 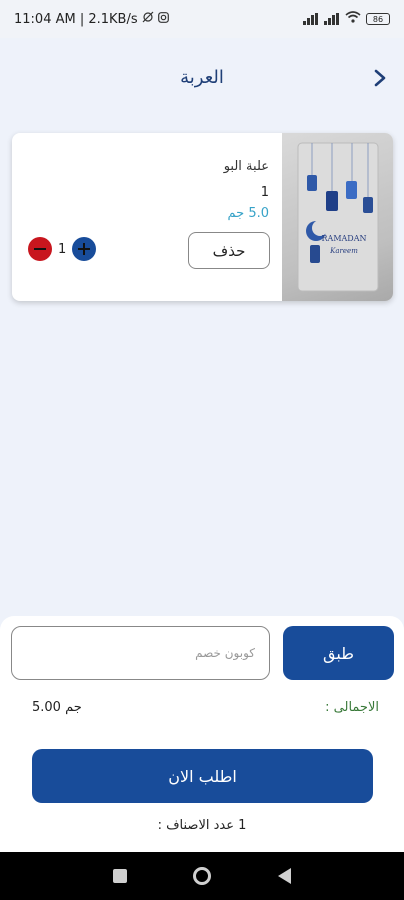 What do you see at coordinates (264, 192) in the screenshot?
I see `item-quantity: 1` at bounding box center [264, 192].